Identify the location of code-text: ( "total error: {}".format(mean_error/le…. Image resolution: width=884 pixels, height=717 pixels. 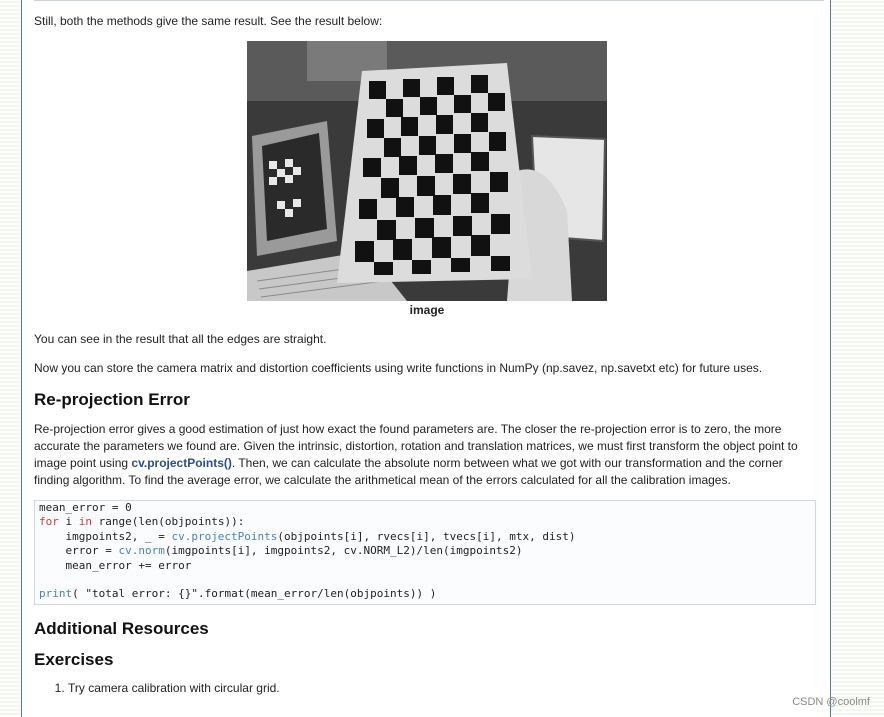
(254, 594).